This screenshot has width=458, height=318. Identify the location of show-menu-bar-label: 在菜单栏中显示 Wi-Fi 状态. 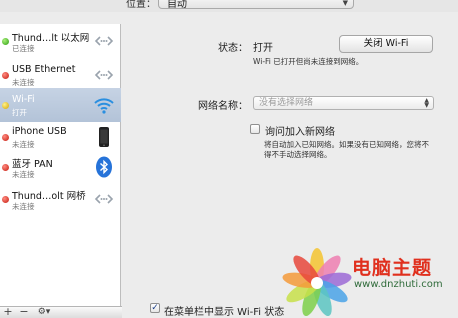
(224, 312).